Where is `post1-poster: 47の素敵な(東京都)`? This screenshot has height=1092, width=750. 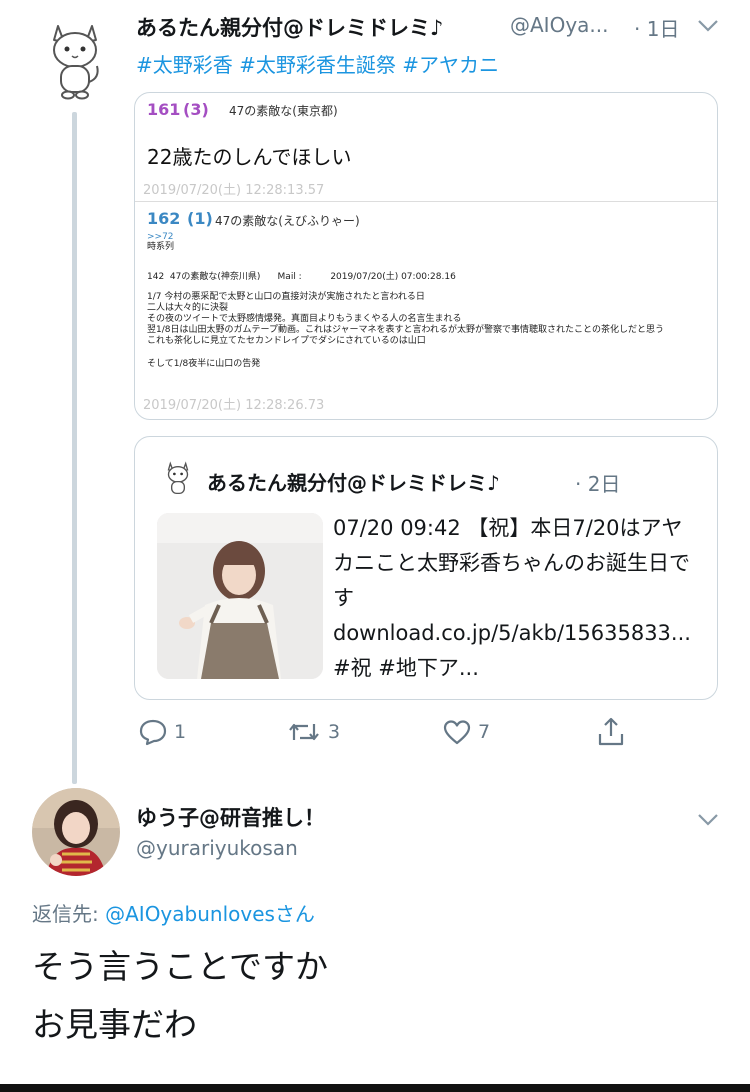 post1-poster: 47の素敵な(東京都) is located at coordinates (283, 111).